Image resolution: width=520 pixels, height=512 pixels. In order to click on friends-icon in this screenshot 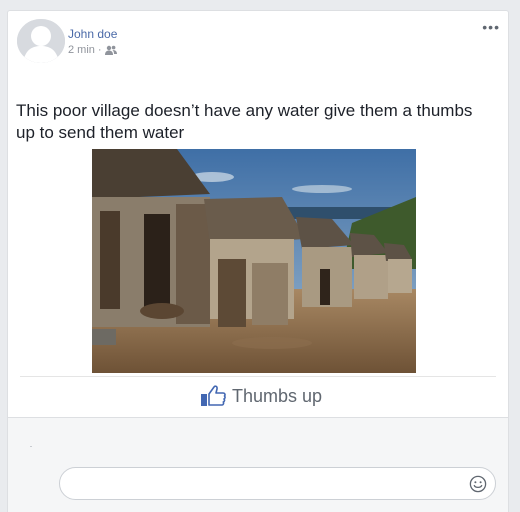, I will do `click(110, 50)`.